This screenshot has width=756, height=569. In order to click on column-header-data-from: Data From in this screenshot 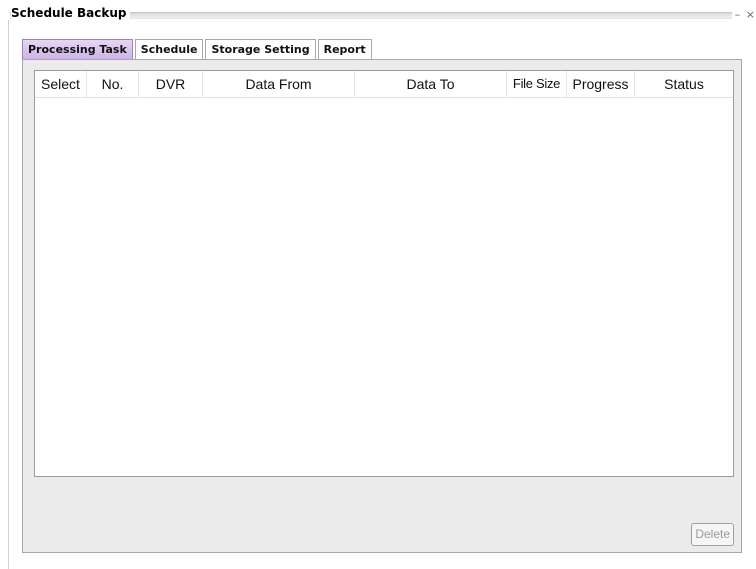, I will do `click(279, 84)`.